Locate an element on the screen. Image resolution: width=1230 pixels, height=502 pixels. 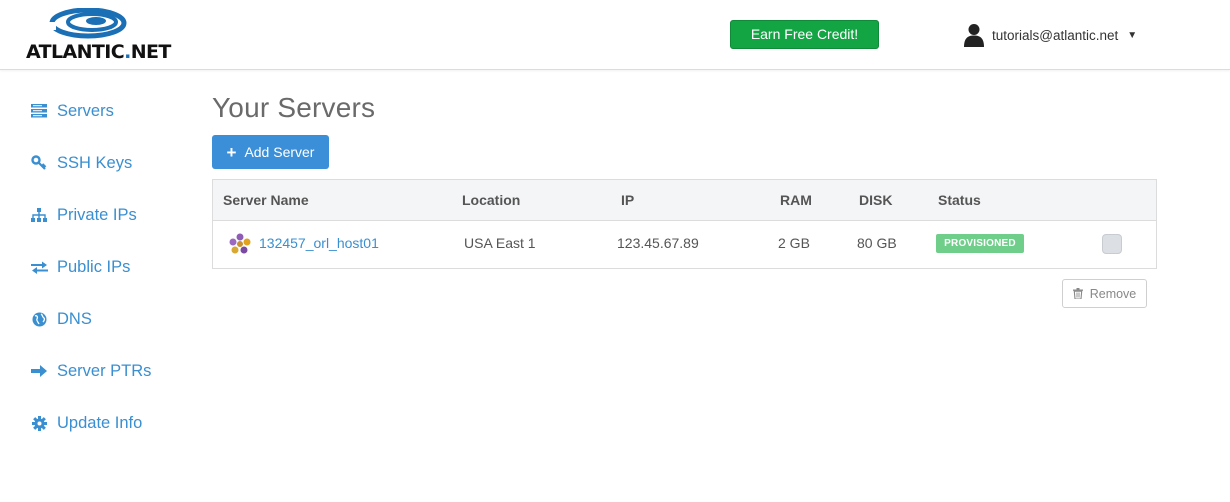
sidebar-item-label: Update Info is located at coordinates (100, 422).